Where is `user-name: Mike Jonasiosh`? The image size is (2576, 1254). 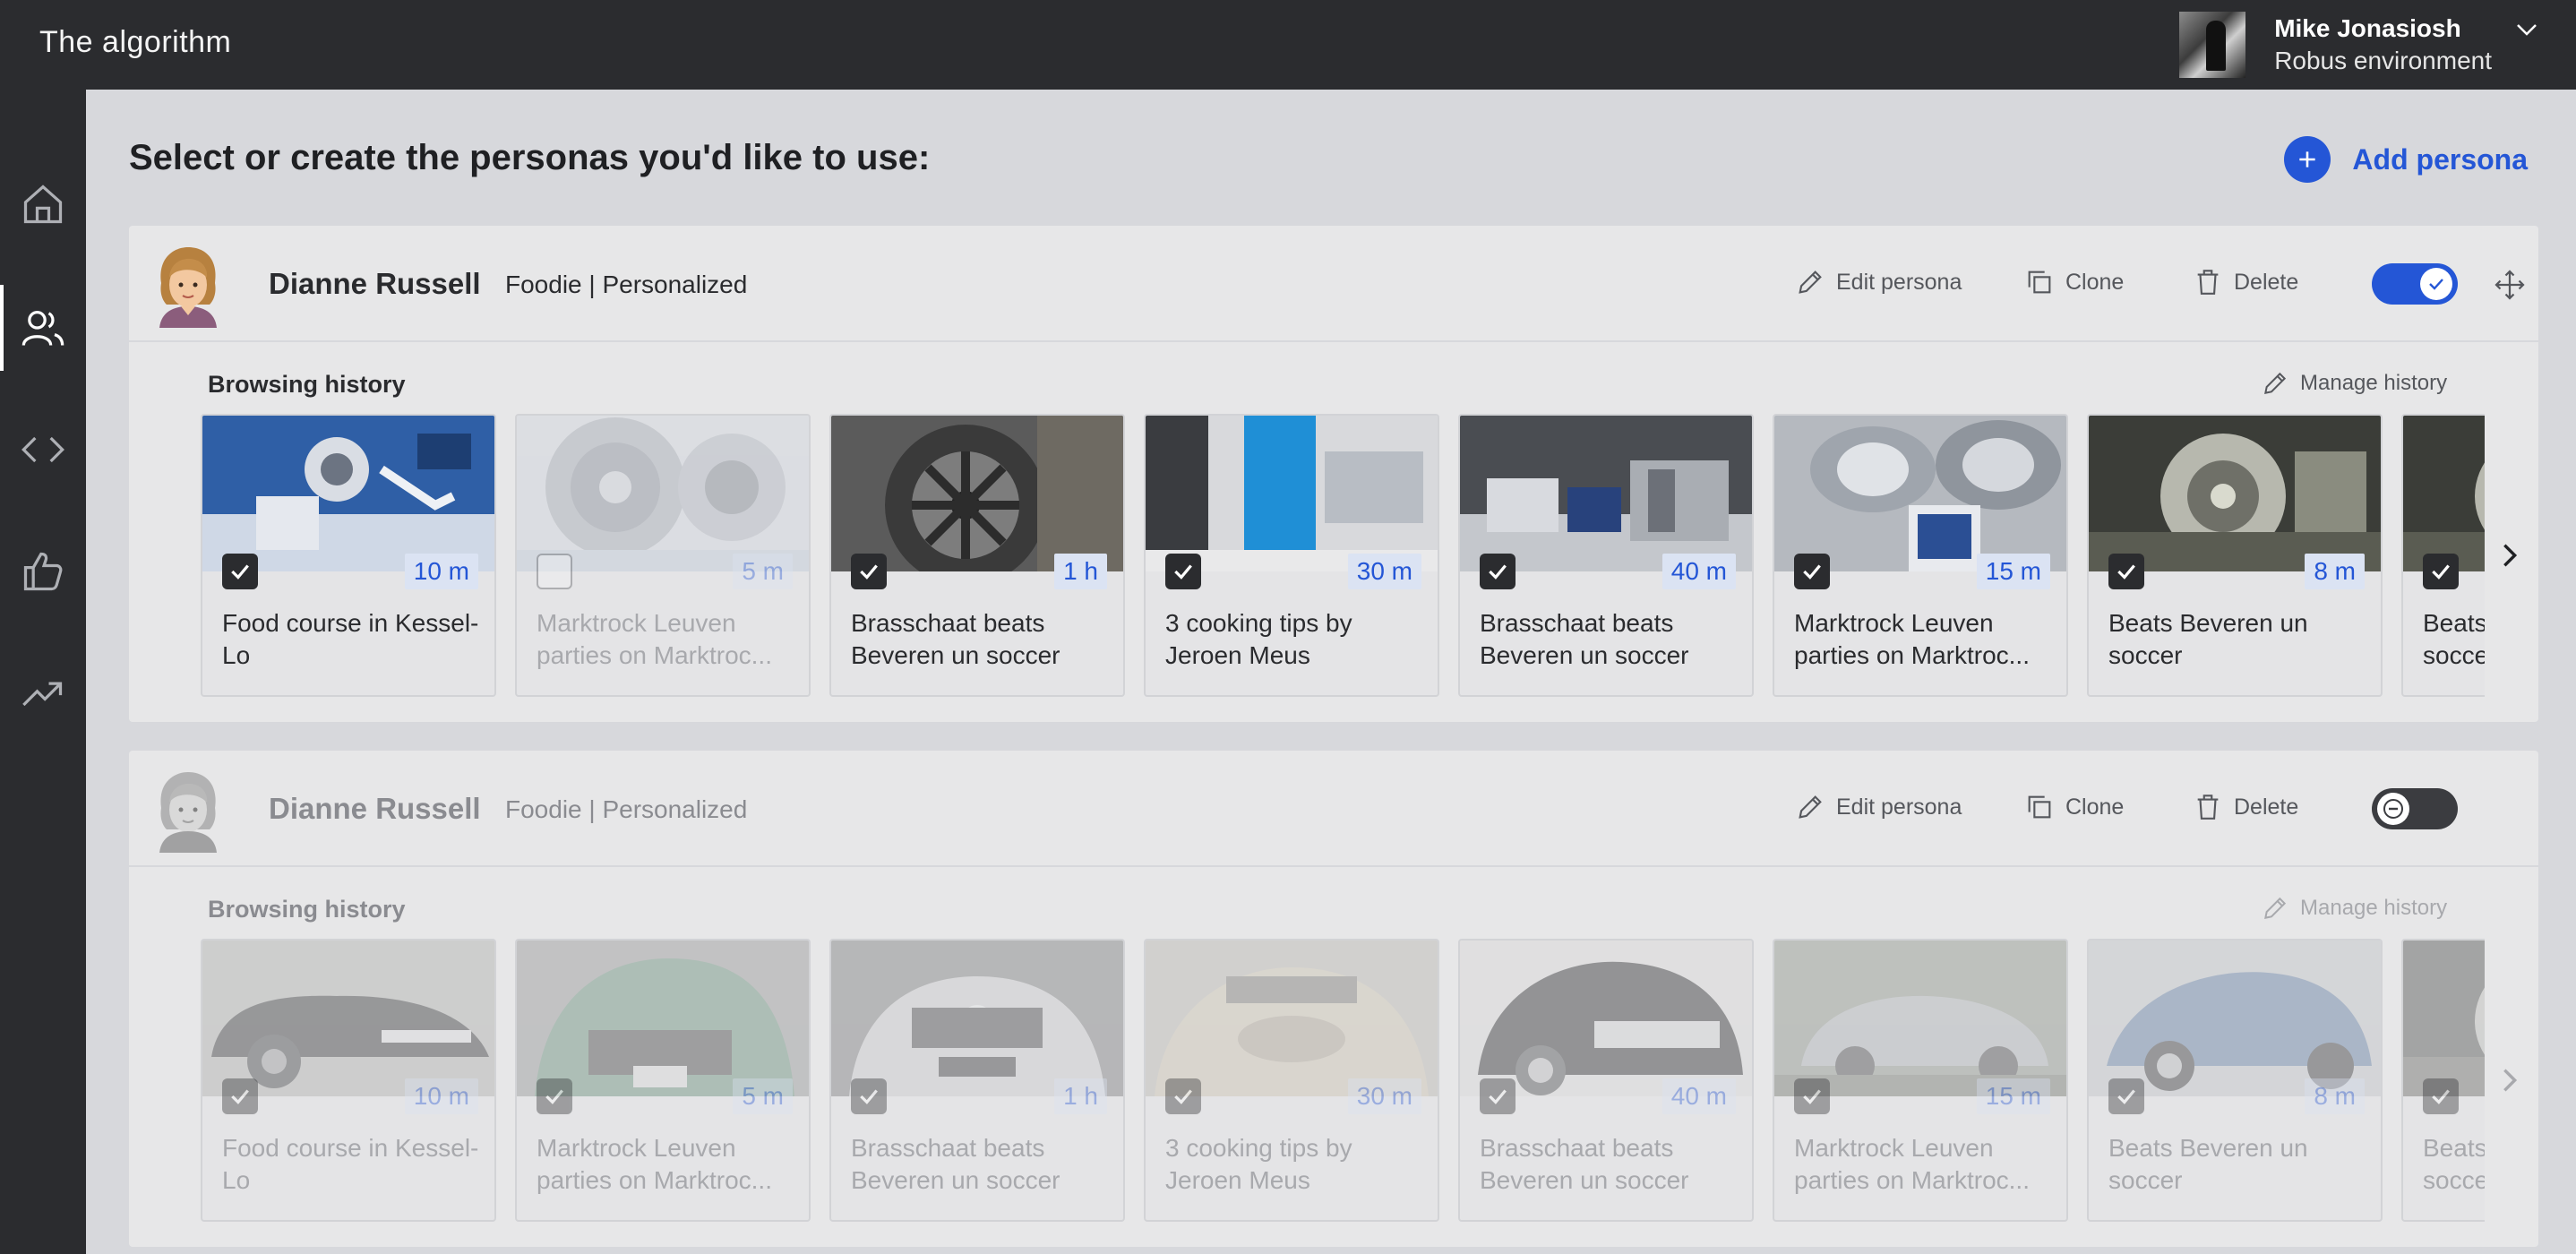
user-name: Mike Jonasiosh is located at coordinates (2367, 28).